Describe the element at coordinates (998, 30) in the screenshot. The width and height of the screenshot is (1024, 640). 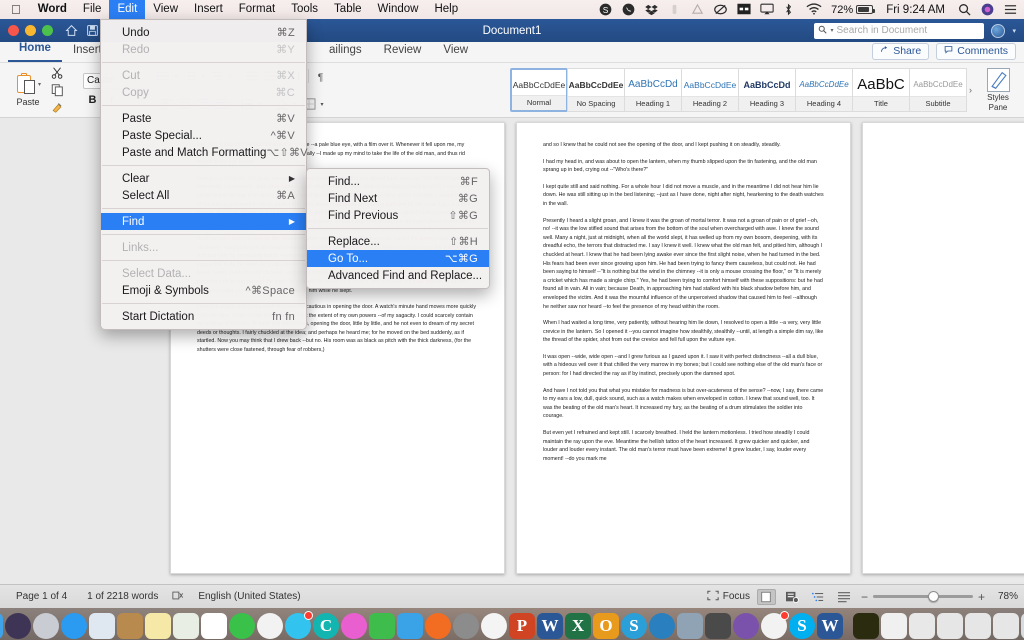
I see `account-avatar` at that location.